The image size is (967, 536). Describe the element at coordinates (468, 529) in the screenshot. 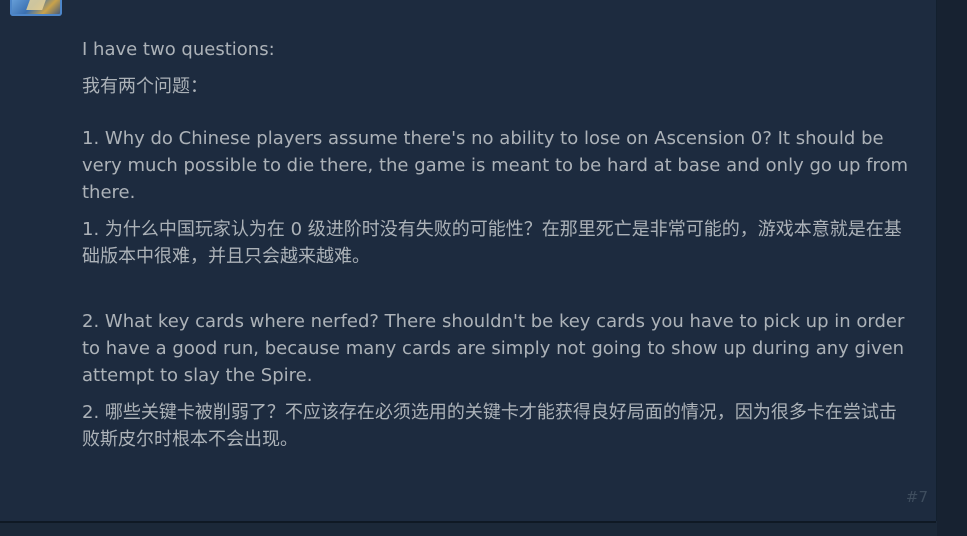

I see `next-post-area` at that location.